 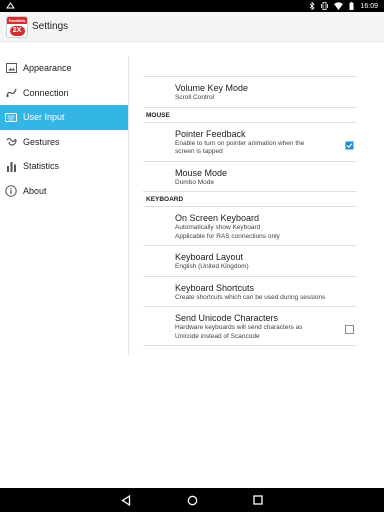 What do you see at coordinates (195, 182) in the screenshot?
I see `pref-summary: Dumbo Mode` at bounding box center [195, 182].